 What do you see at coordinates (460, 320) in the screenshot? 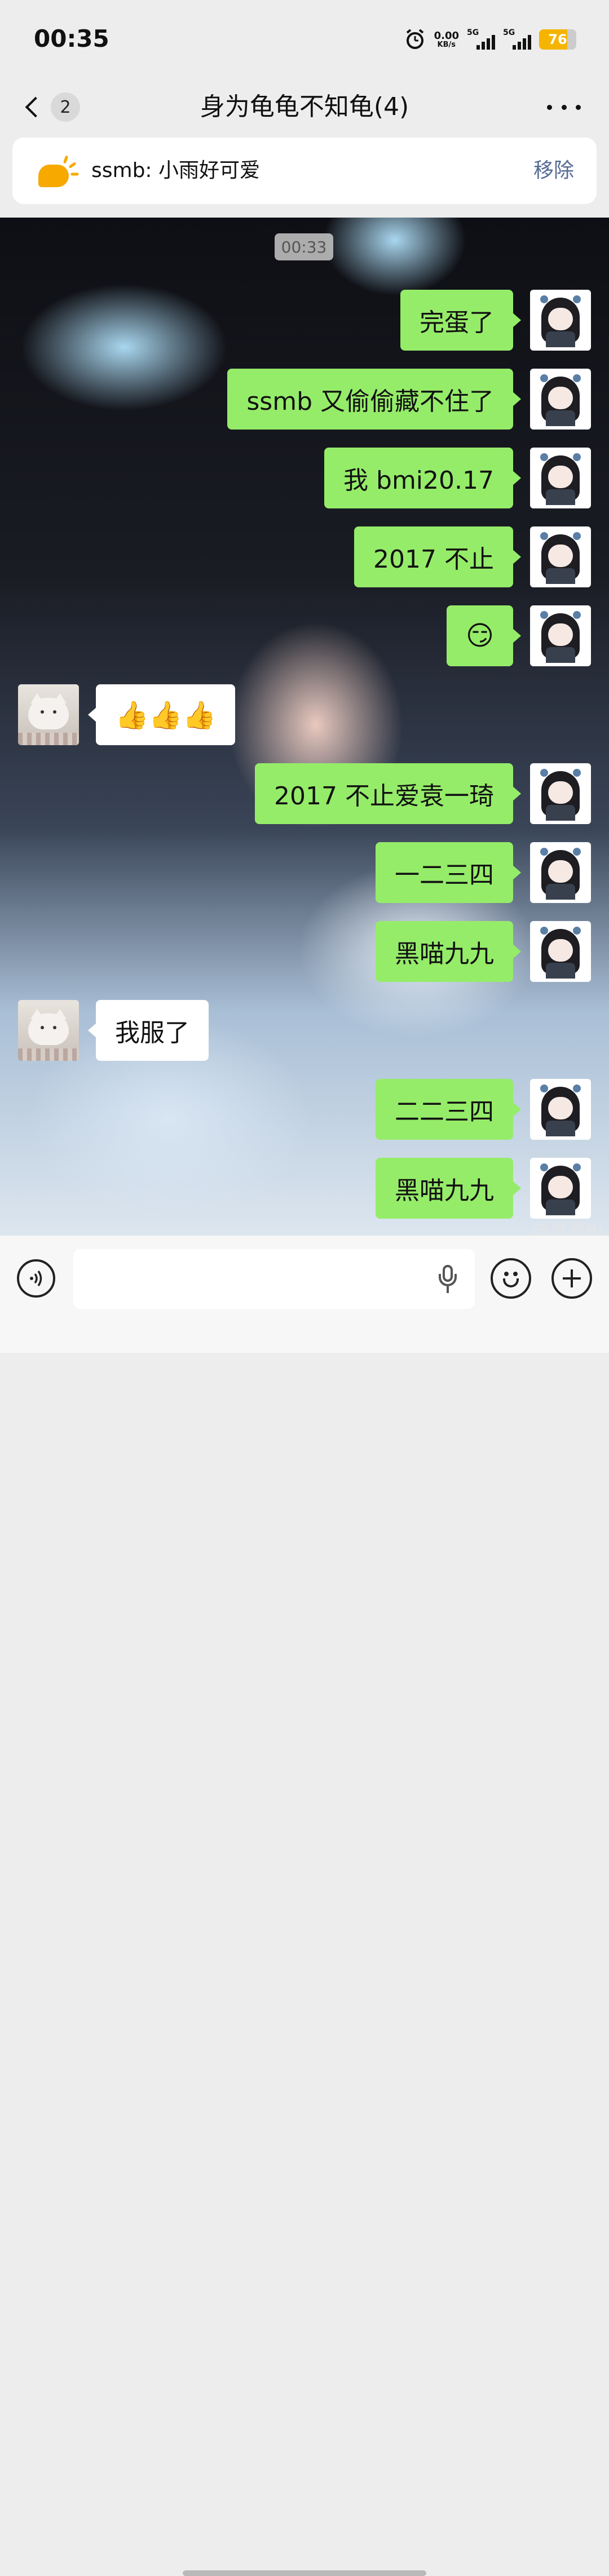
I see `message-bubble-sent: 完蛋了` at bounding box center [460, 320].